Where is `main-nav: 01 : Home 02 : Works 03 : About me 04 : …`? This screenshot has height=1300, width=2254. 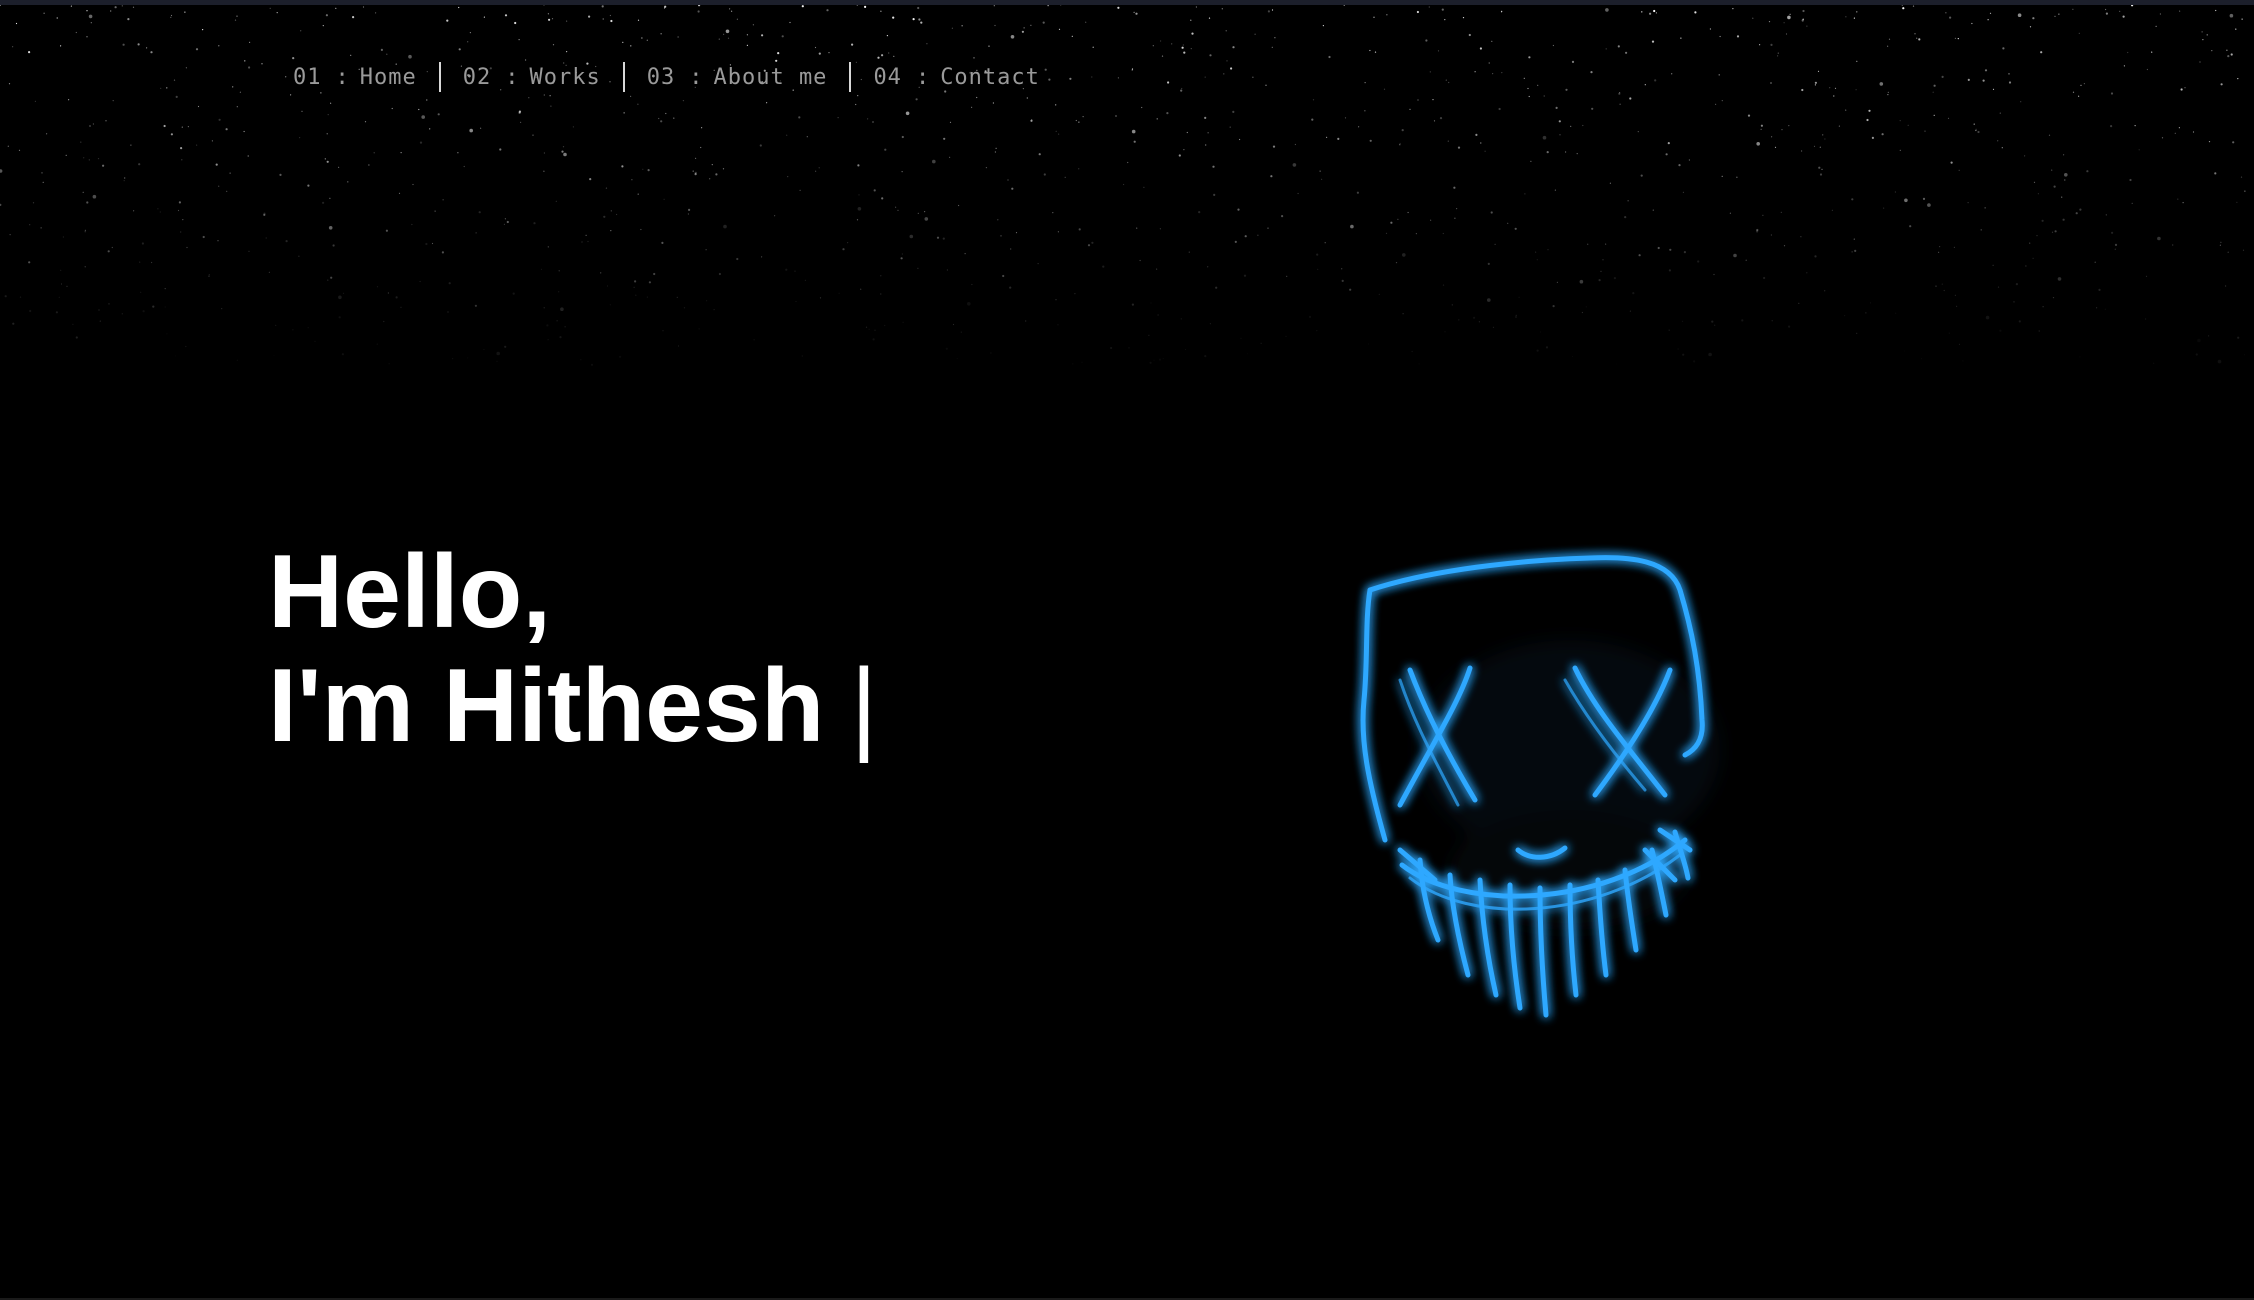
main-nav: 01 : Home 02 : Works 03 : About me 04 : … is located at coordinates (666, 77).